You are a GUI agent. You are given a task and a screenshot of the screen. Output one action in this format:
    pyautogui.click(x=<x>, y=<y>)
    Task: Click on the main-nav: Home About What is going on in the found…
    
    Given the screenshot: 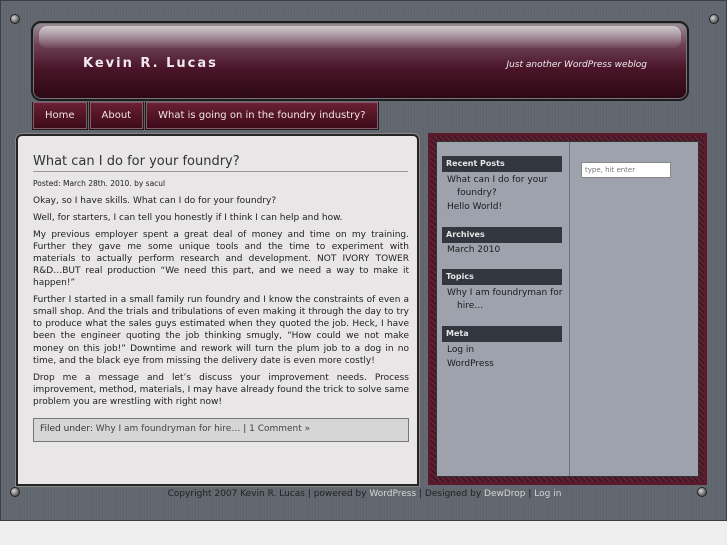 What is the action you would take?
    pyautogui.click(x=206, y=116)
    